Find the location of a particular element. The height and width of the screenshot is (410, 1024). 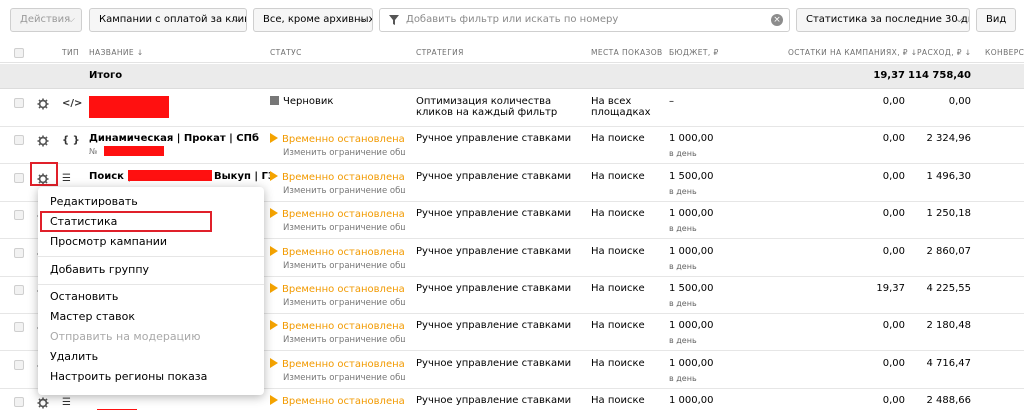

search-filter-input: Добавить фильтр или искать по номеру × is located at coordinates (584, 20).